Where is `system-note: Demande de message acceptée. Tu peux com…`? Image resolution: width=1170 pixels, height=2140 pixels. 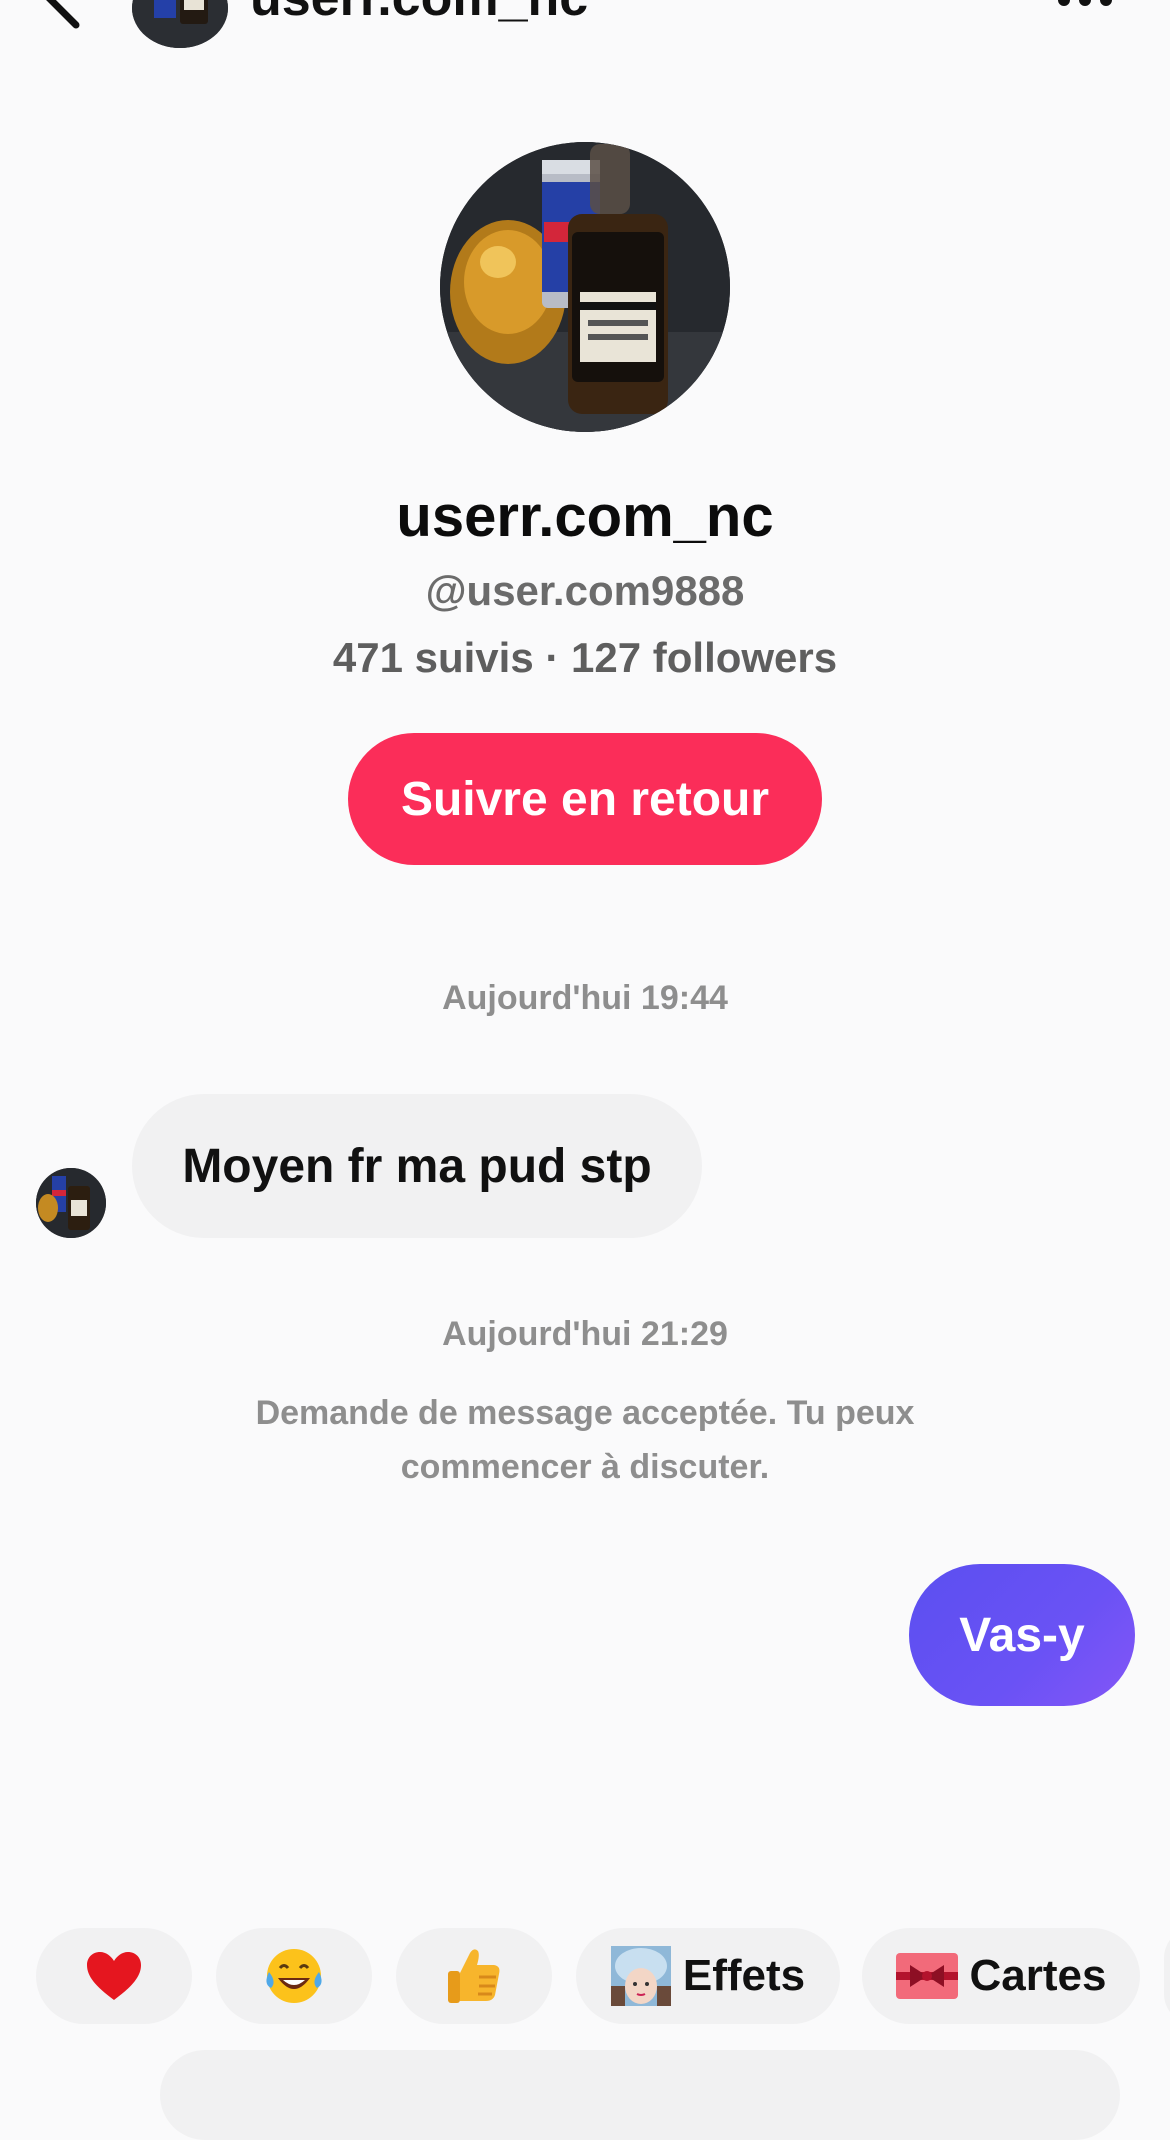 system-note: Demande de message acceptée. Tu peux com… is located at coordinates (585, 1440).